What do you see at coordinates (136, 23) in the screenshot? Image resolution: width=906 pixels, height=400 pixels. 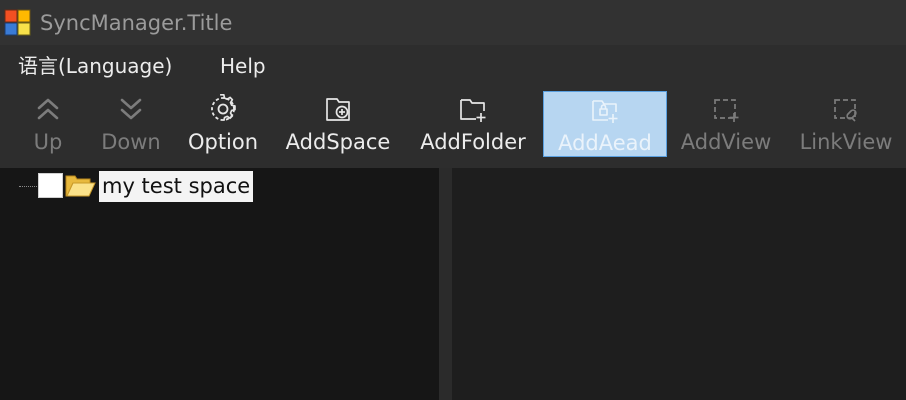 I see `window-title: SyncManager.Title` at bounding box center [136, 23].